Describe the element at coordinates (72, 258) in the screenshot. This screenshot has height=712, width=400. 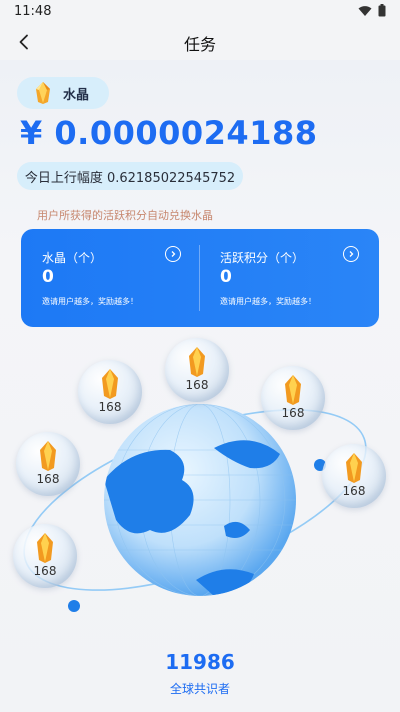
I see `stat-label: 水晶（个）` at that location.